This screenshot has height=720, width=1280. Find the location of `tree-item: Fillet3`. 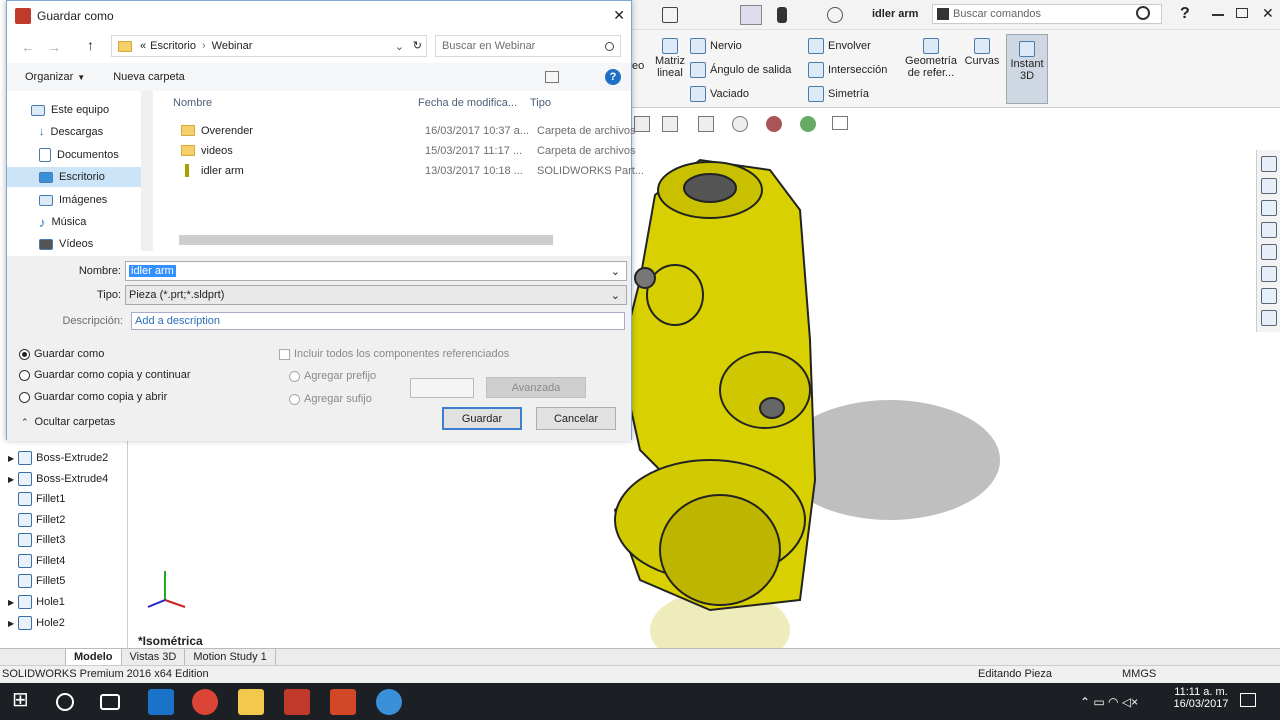

tree-item: Fillet3 is located at coordinates (41, 540).